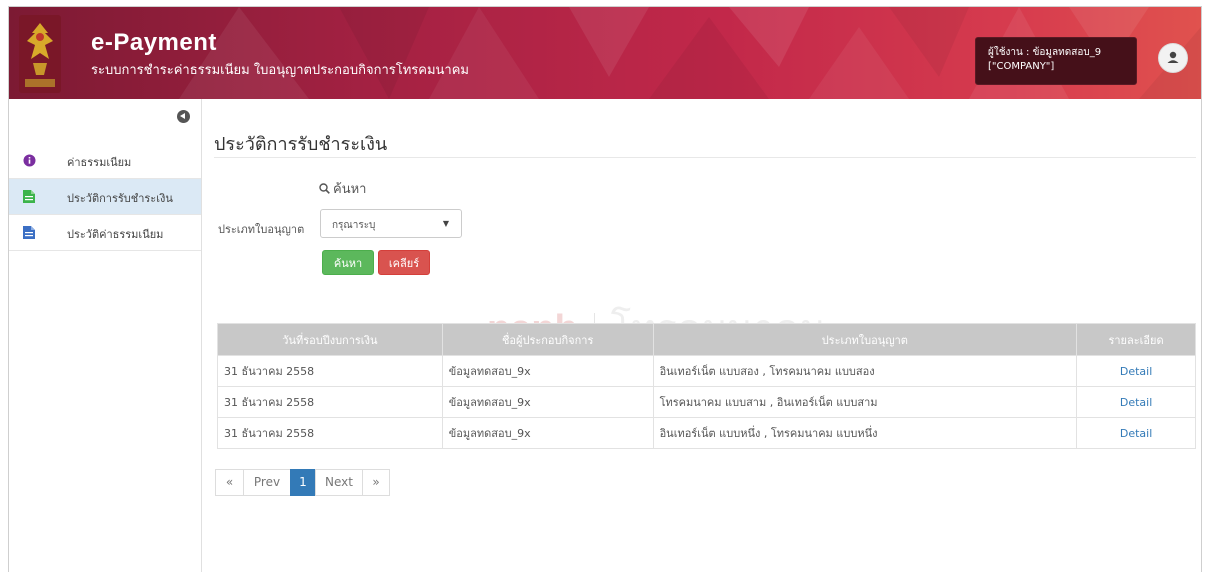 The height and width of the screenshot is (572, 1206). Describe the element at coordinates (115, 234) in the screenshot. I see `sidebar-item-label: ประวัติค่าธรรมเนียม` at that location.